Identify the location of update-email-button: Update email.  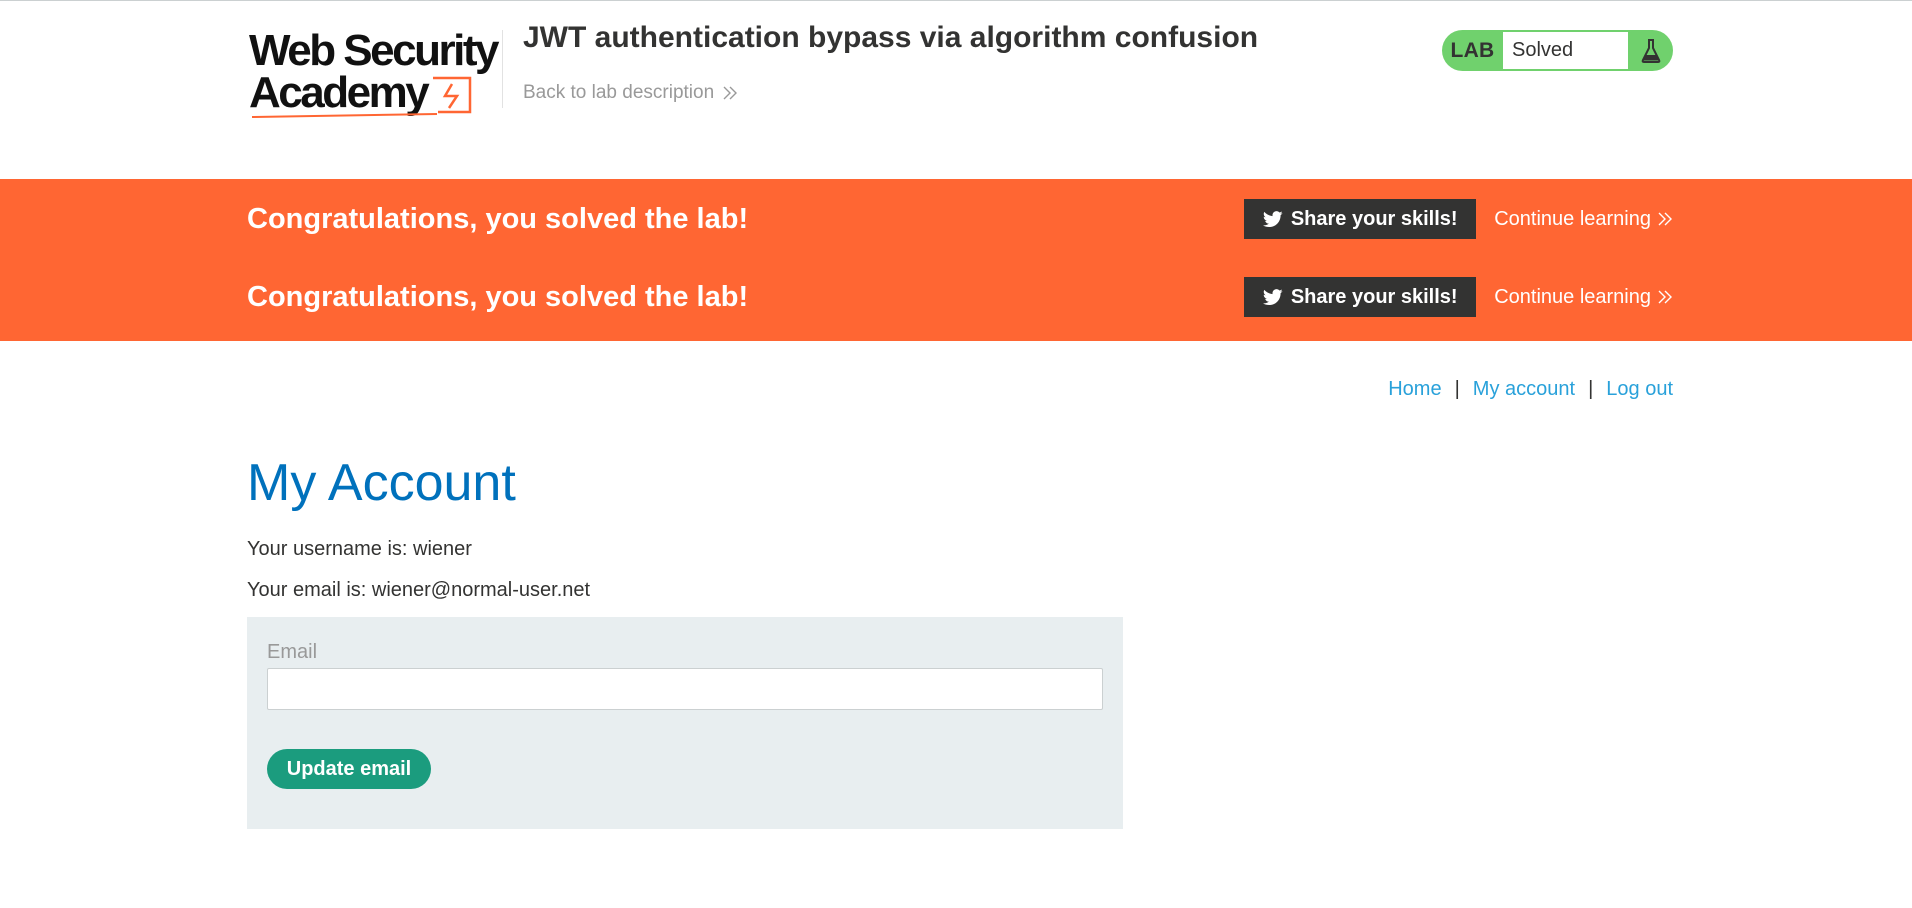
(349, 769).